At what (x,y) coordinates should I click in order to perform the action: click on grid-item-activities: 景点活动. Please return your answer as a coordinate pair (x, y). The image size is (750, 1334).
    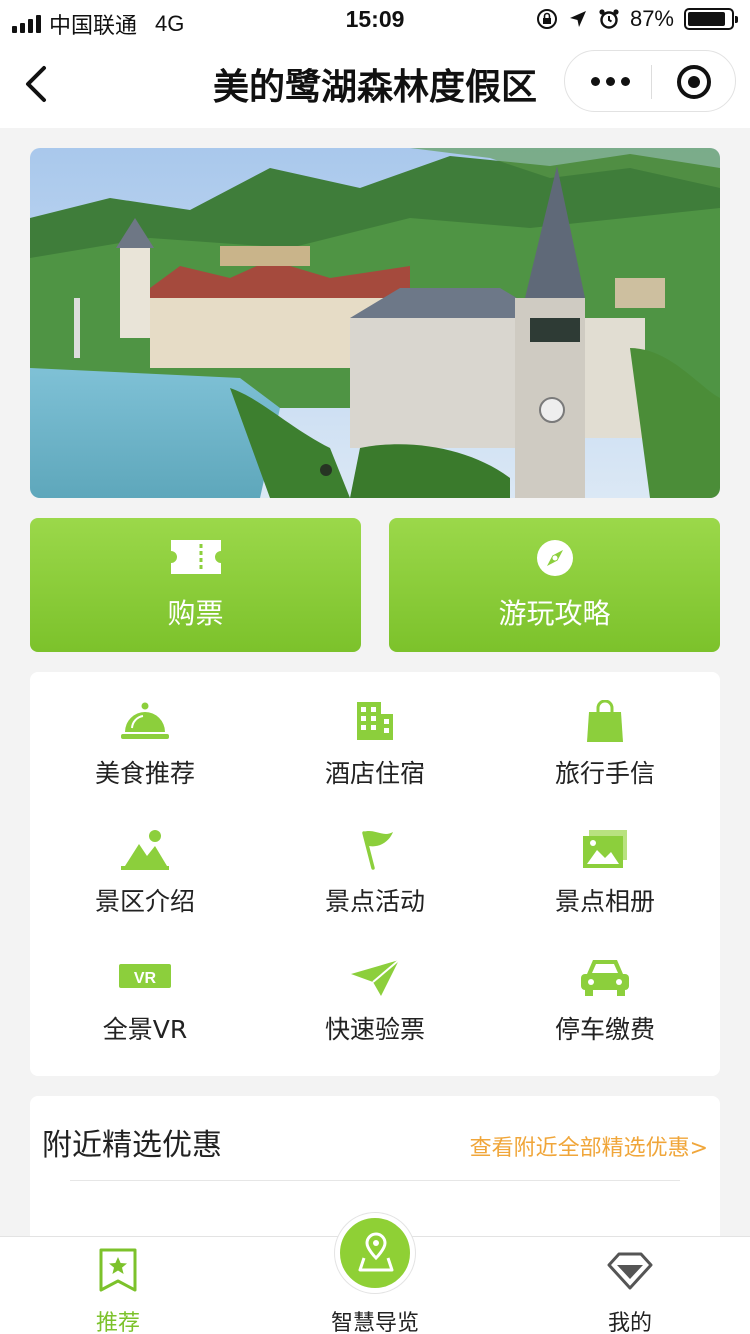
    Looking at the image, I should click on (375, 864).